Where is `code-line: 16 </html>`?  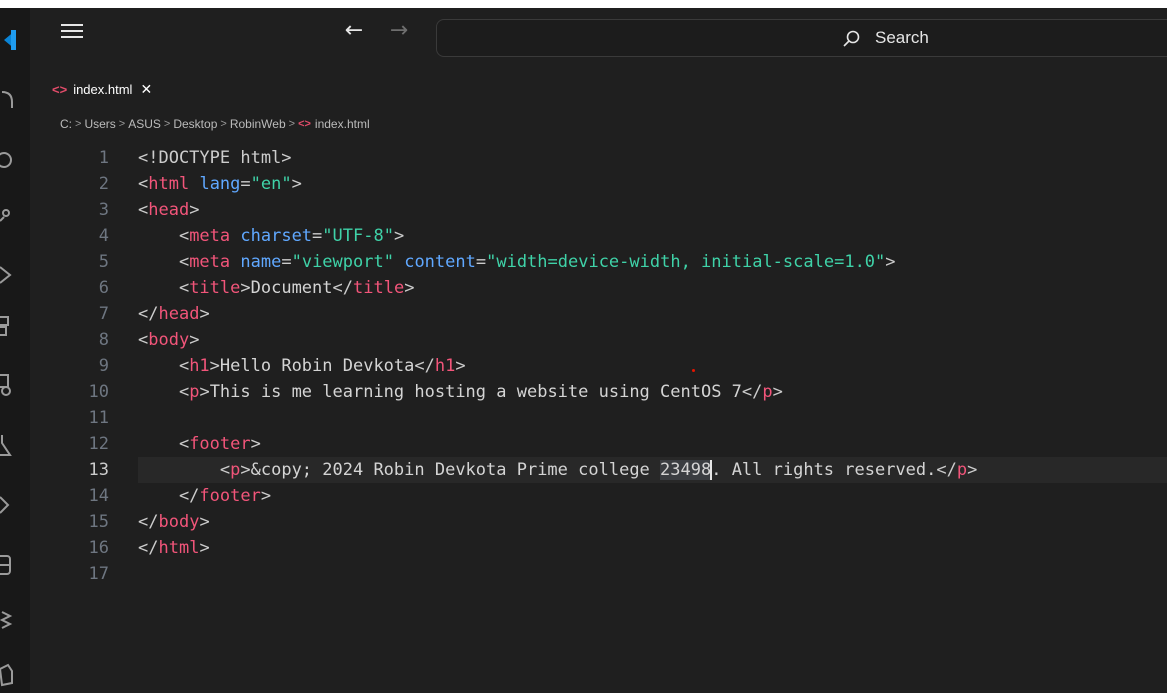
code-line: 16 </html> is located at coordinates (598, 548).